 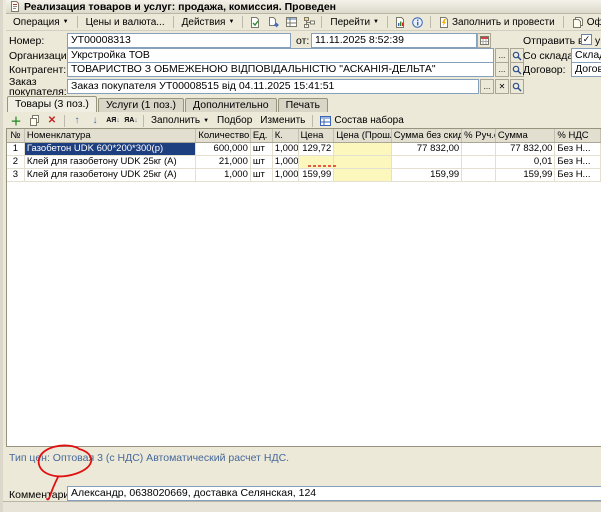 I want to click on cell-num: 1, so click(x=16, y=149).